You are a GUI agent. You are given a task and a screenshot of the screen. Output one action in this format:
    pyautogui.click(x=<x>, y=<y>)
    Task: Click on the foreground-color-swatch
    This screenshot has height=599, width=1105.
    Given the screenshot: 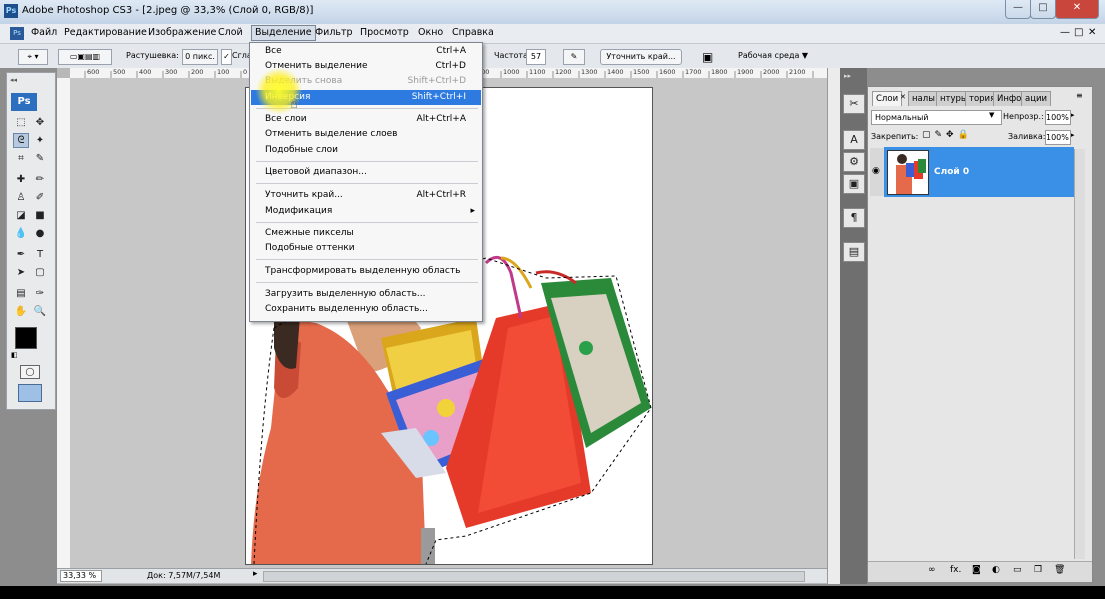 What is the action you would take?
    pyautogui.click(x=26, y=338)
    